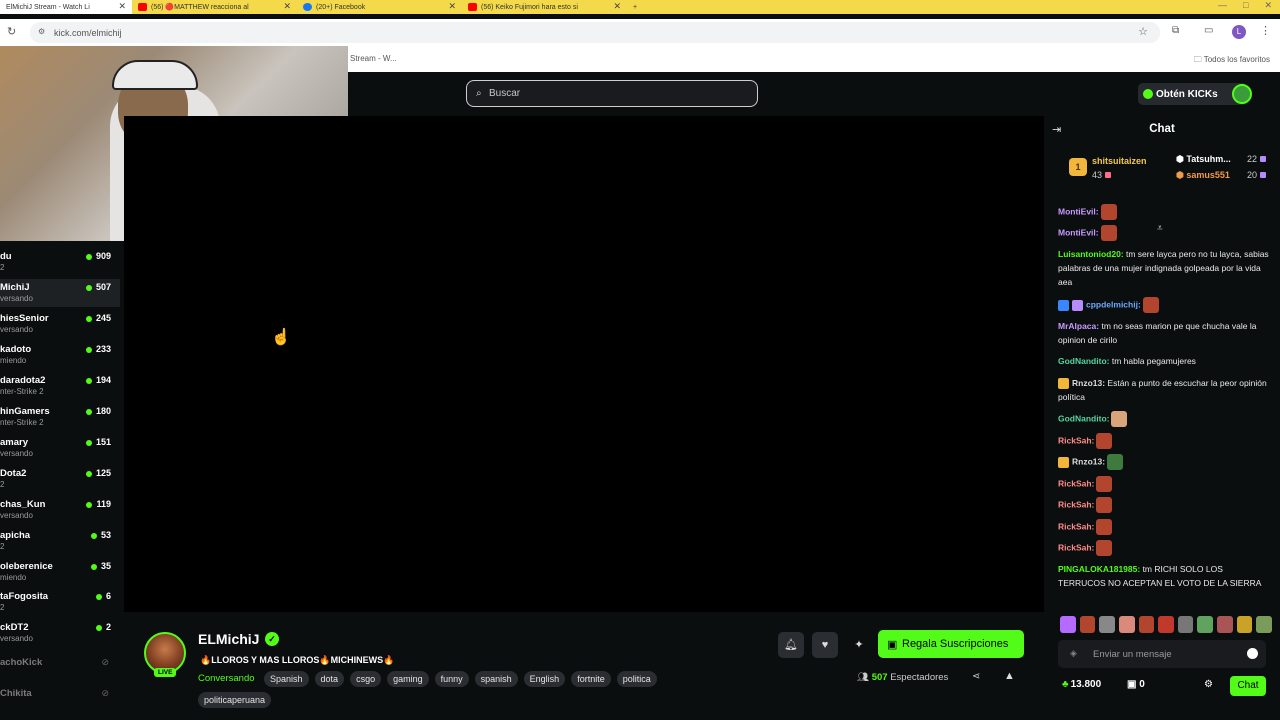 This screenshot has width=1280, height=720. What do you see at coordinates (60, 386) in the screenshot?
I see `sidebar-channel: daradota2 nter-Strike 2 194` at bounding box center [60, 386].